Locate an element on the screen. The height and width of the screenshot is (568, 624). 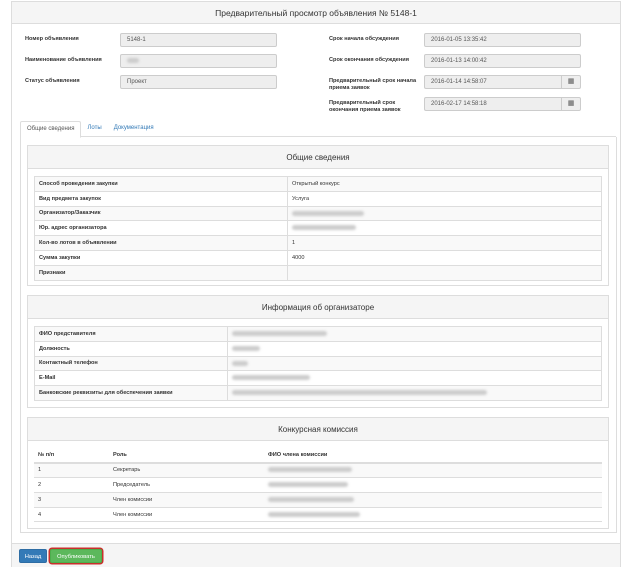
row-role: Секретарь is located at coordinates (186, 470).